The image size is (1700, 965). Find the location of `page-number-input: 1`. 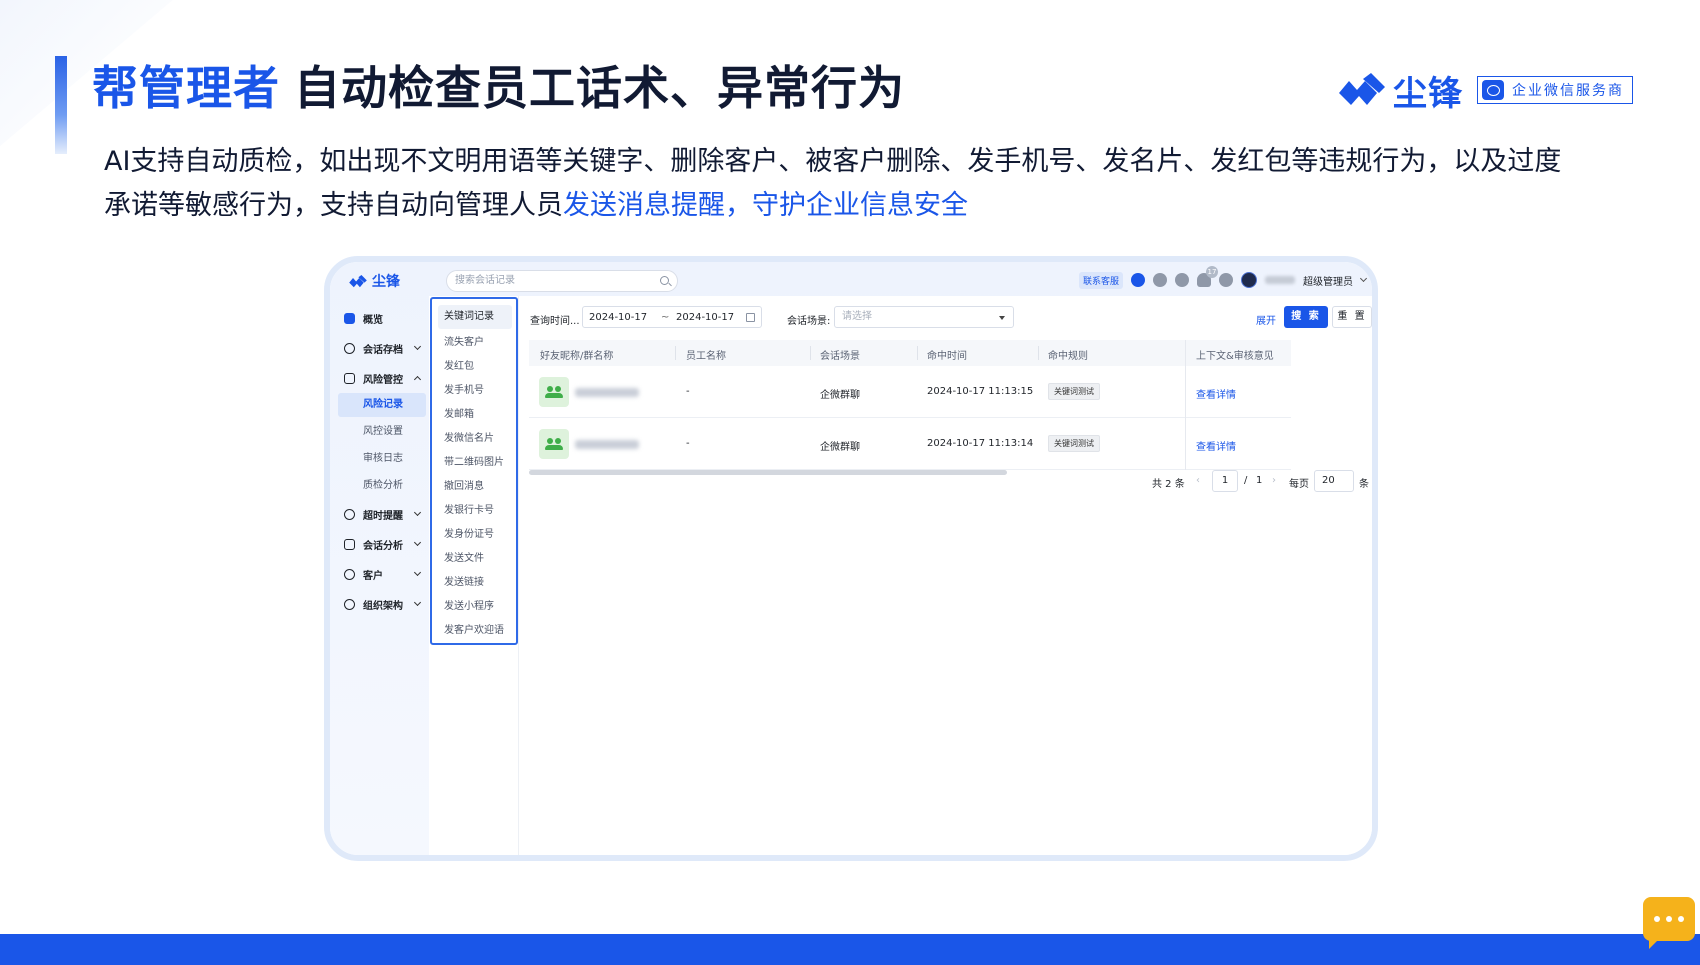

page-number-input: 1 is located at coordinates (1225, 481).